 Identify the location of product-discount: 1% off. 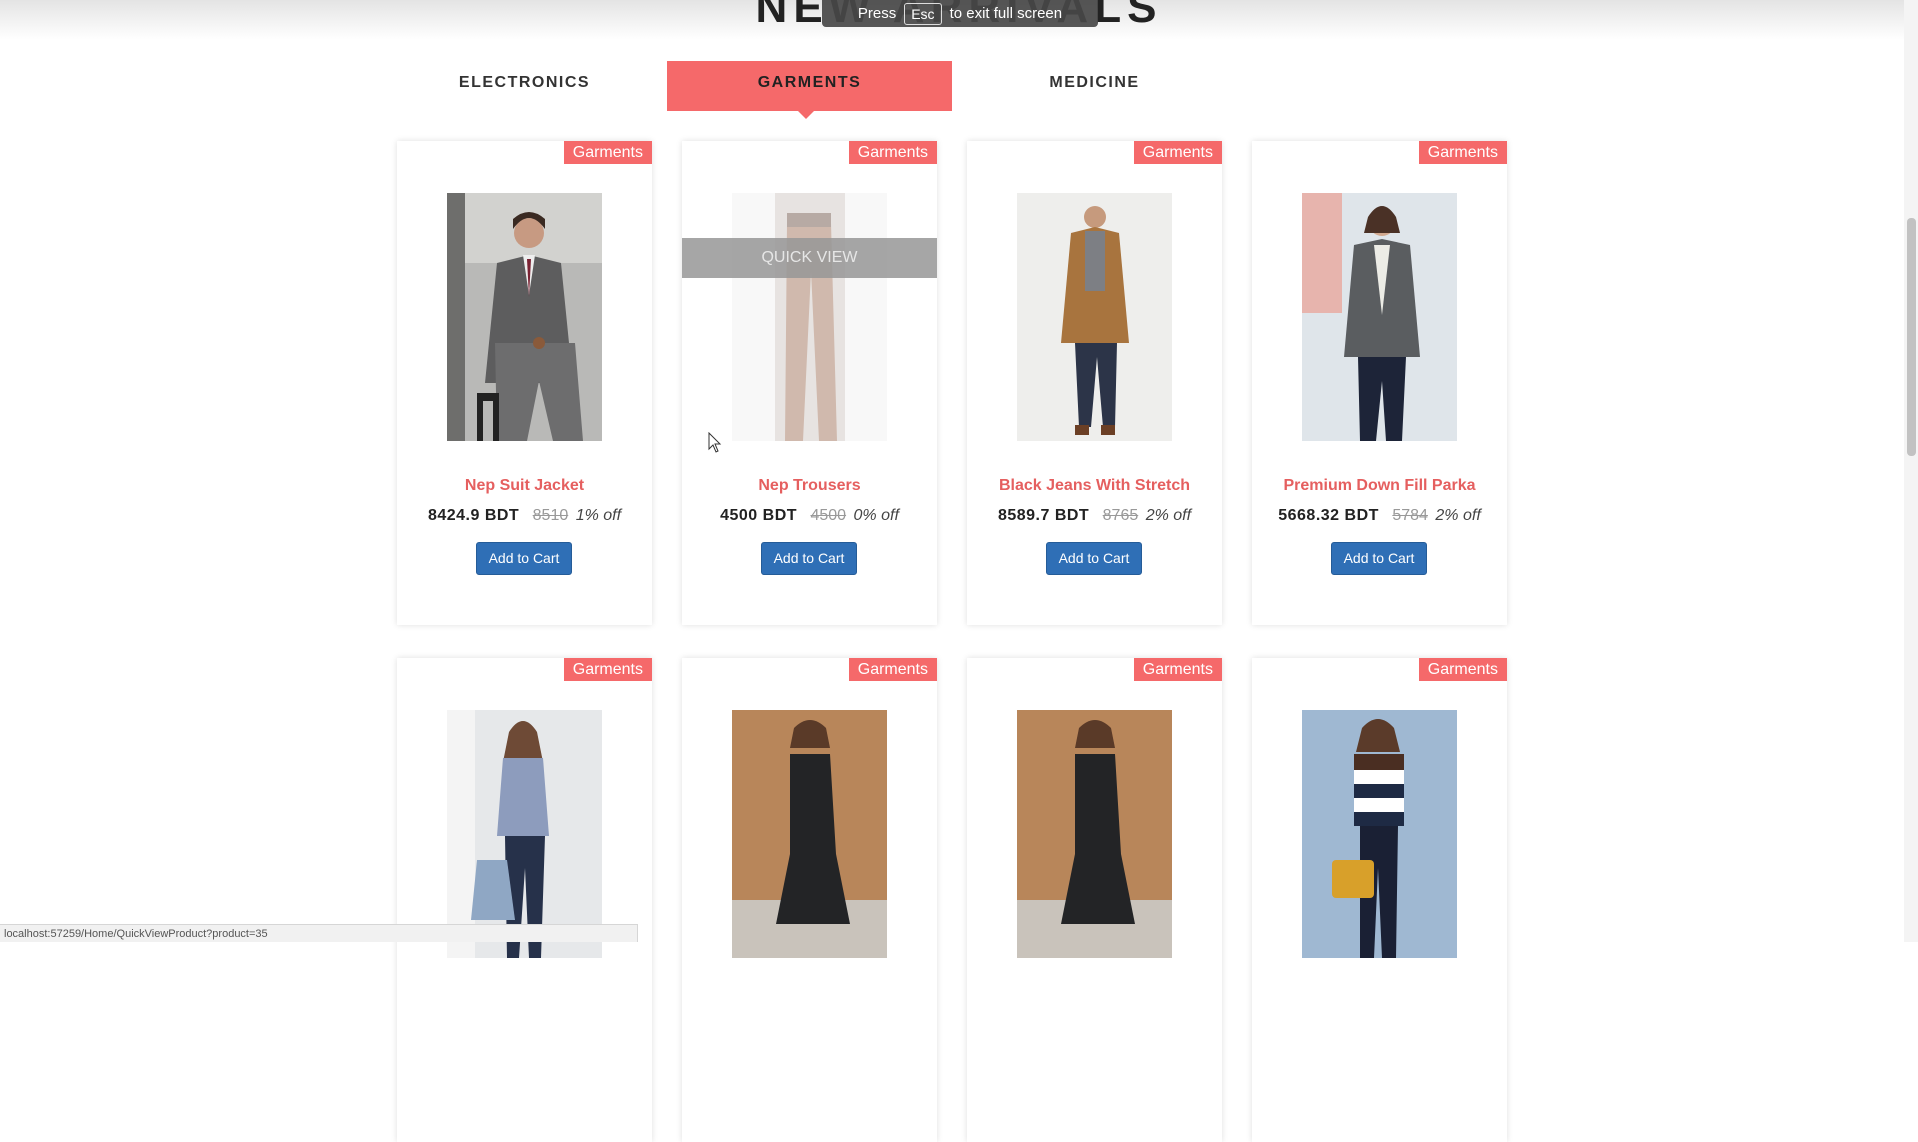
(598, 515).